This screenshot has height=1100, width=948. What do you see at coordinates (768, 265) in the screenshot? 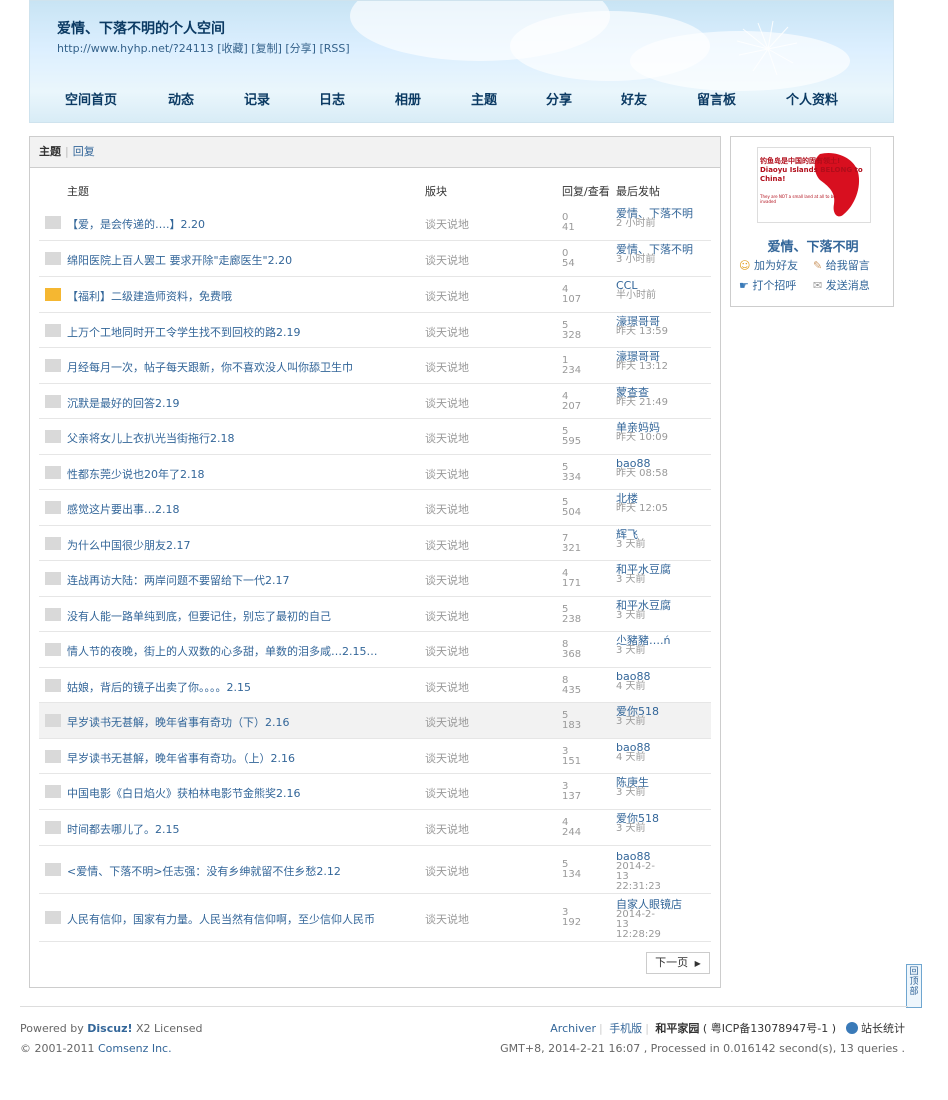
I see `add-friend-button: ☺ 加为好友` at bounding box center [768, 265].